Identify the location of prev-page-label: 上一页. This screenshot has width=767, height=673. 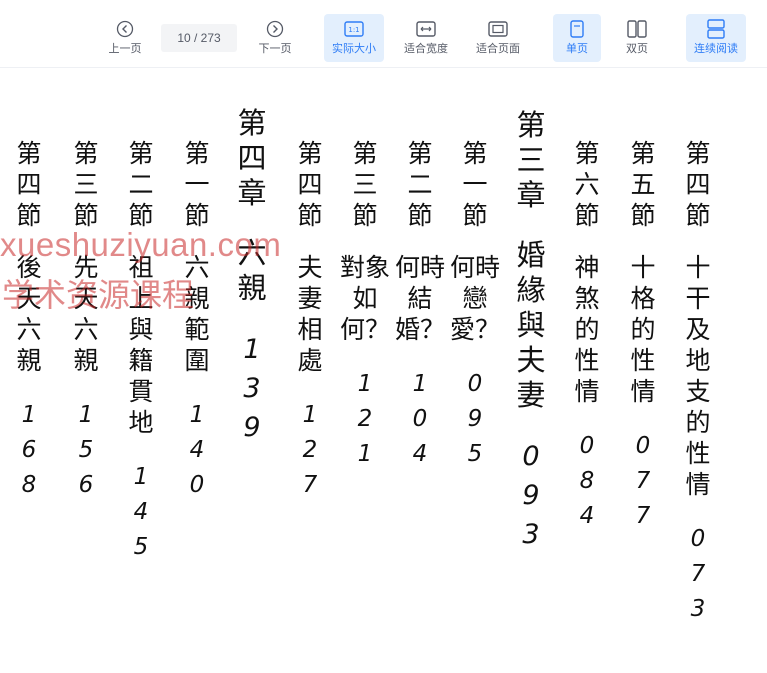
(125, 49).